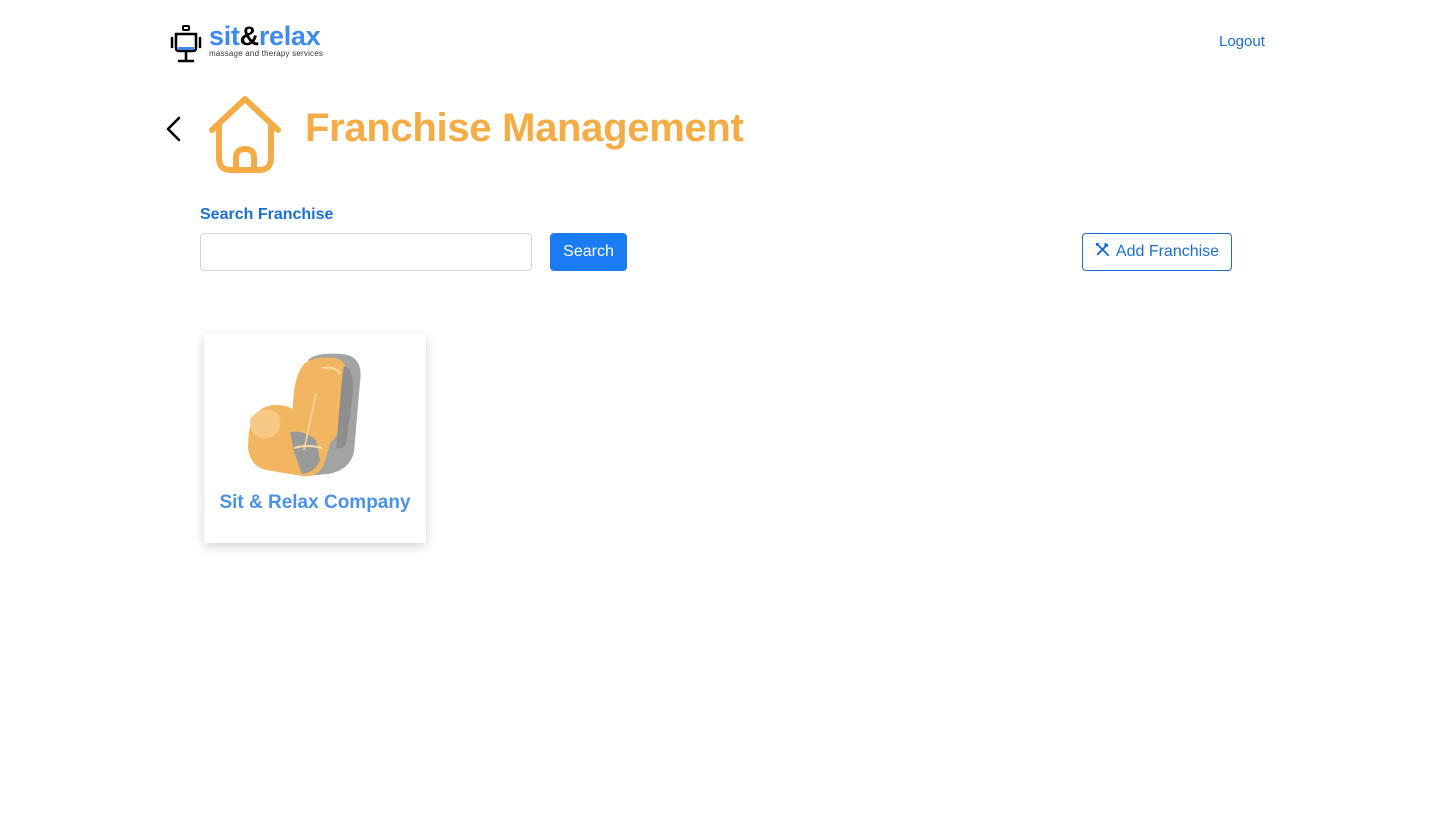 Image resolution: width=1440 pixels, height=825 pixels. Describe the element at coordinates (1242, 41) in the screenshot. I see `logout-link: Logout` at that location.